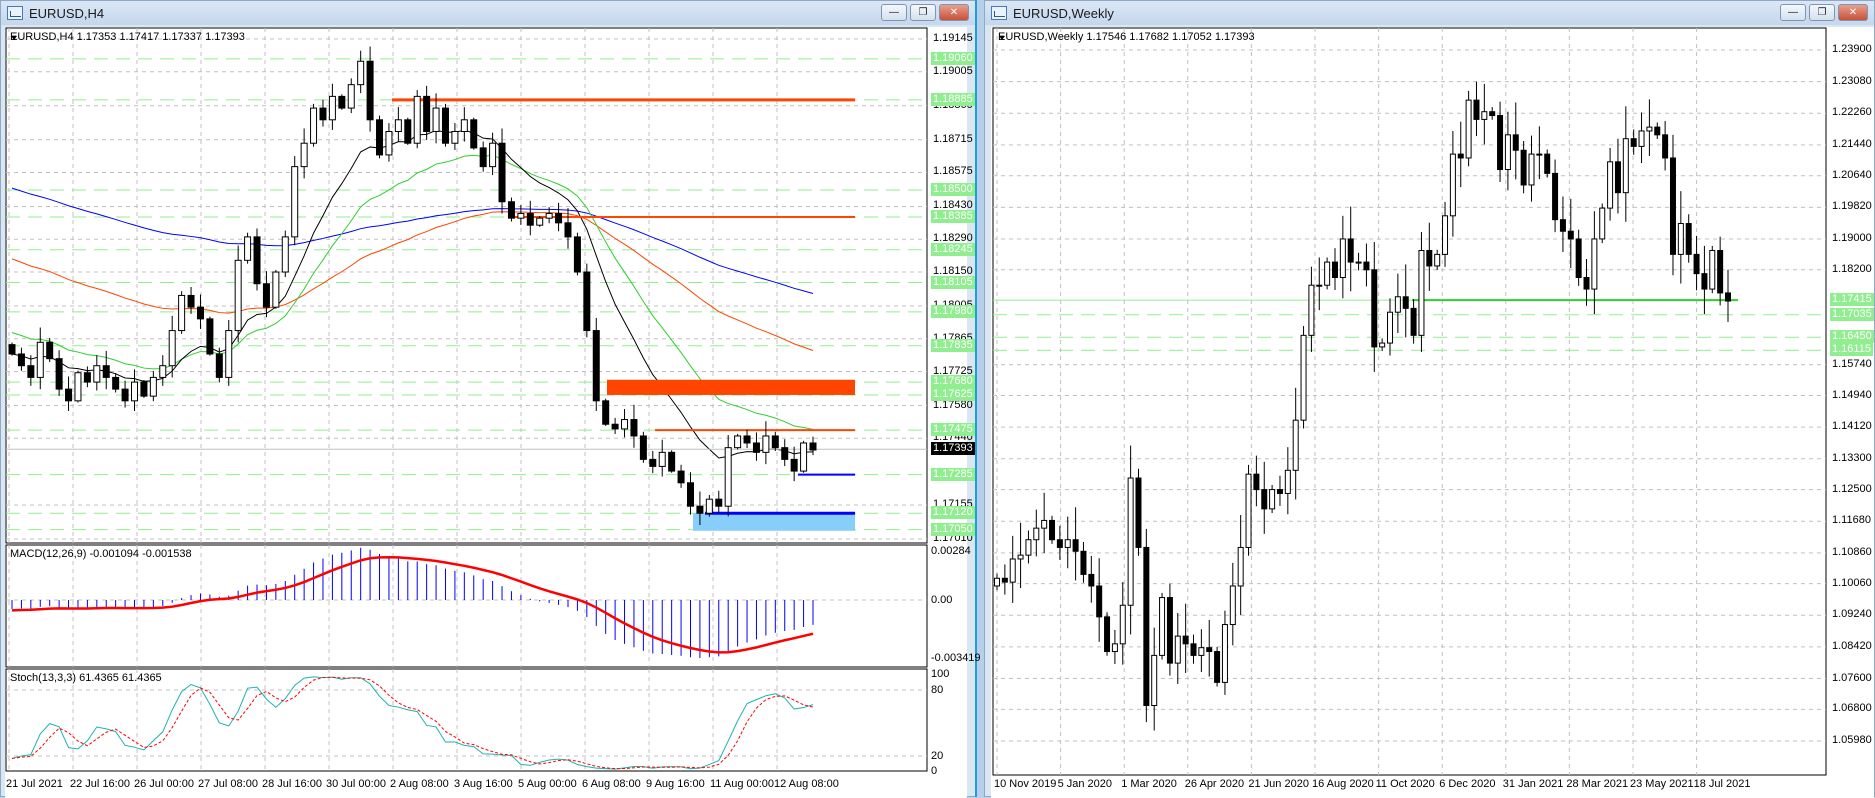 This screenshot has width=1875, height=798. What do you see at coordinates (292, 784) in the screenshot?
I see `time-label: 28 Jul 16:00` at bounding box center [292, 784].